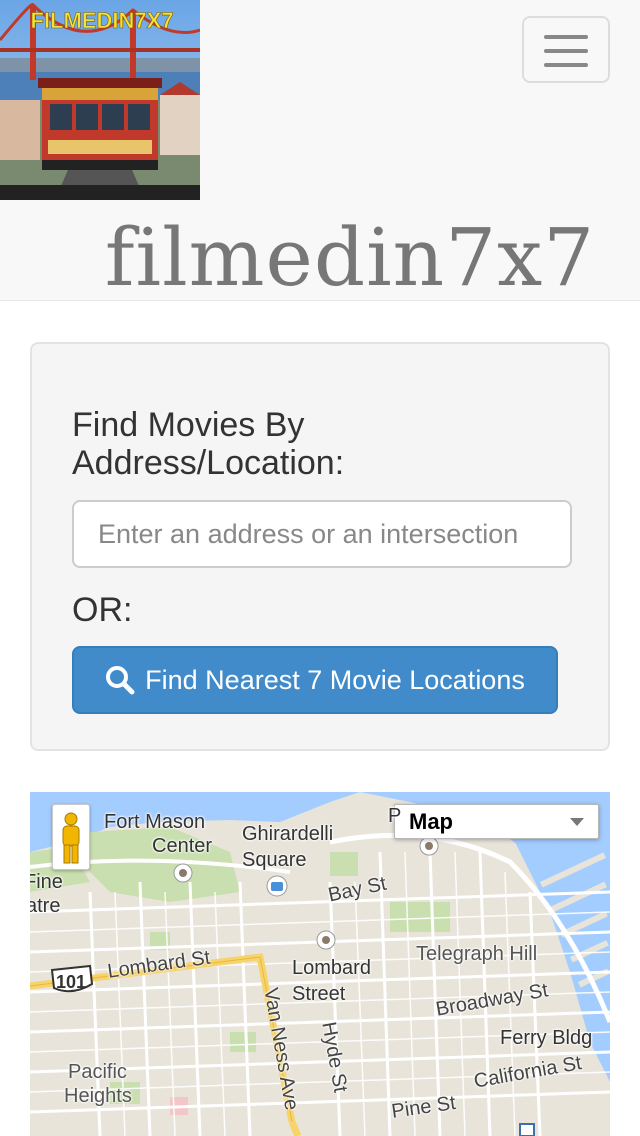 The height and width of the screenshot is (1136, 640). What do you see at coordinates (431, 821) in the screenshot?
I see `map-type-label: Map` at bounding box center [431, 821].